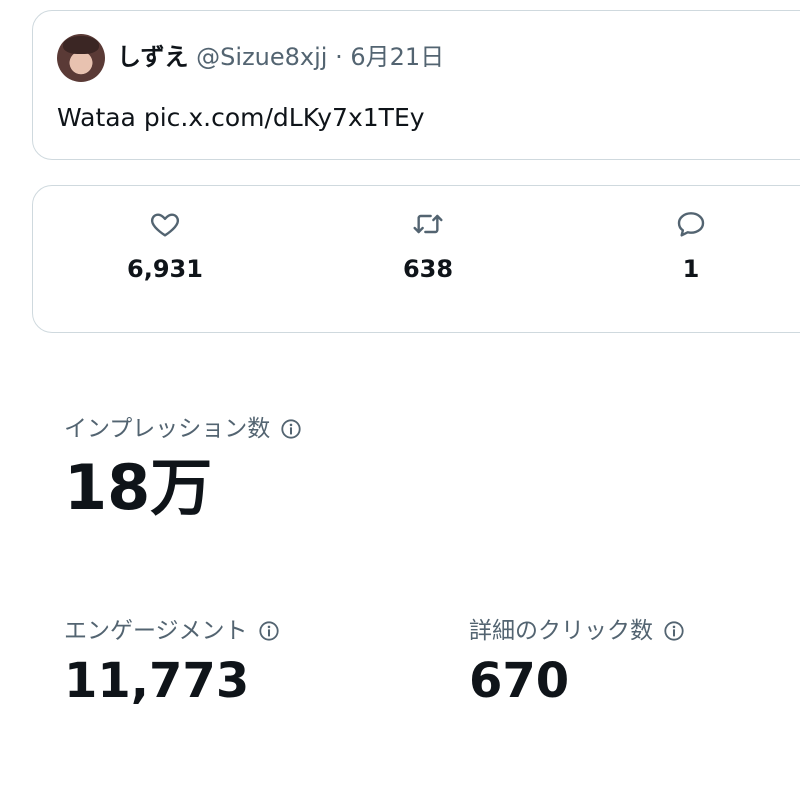 The image size is (800, 800). What do you see at coordinates (165, 224) in the screenshot?
I see `heart-icon` at bounding box center [165, 224].